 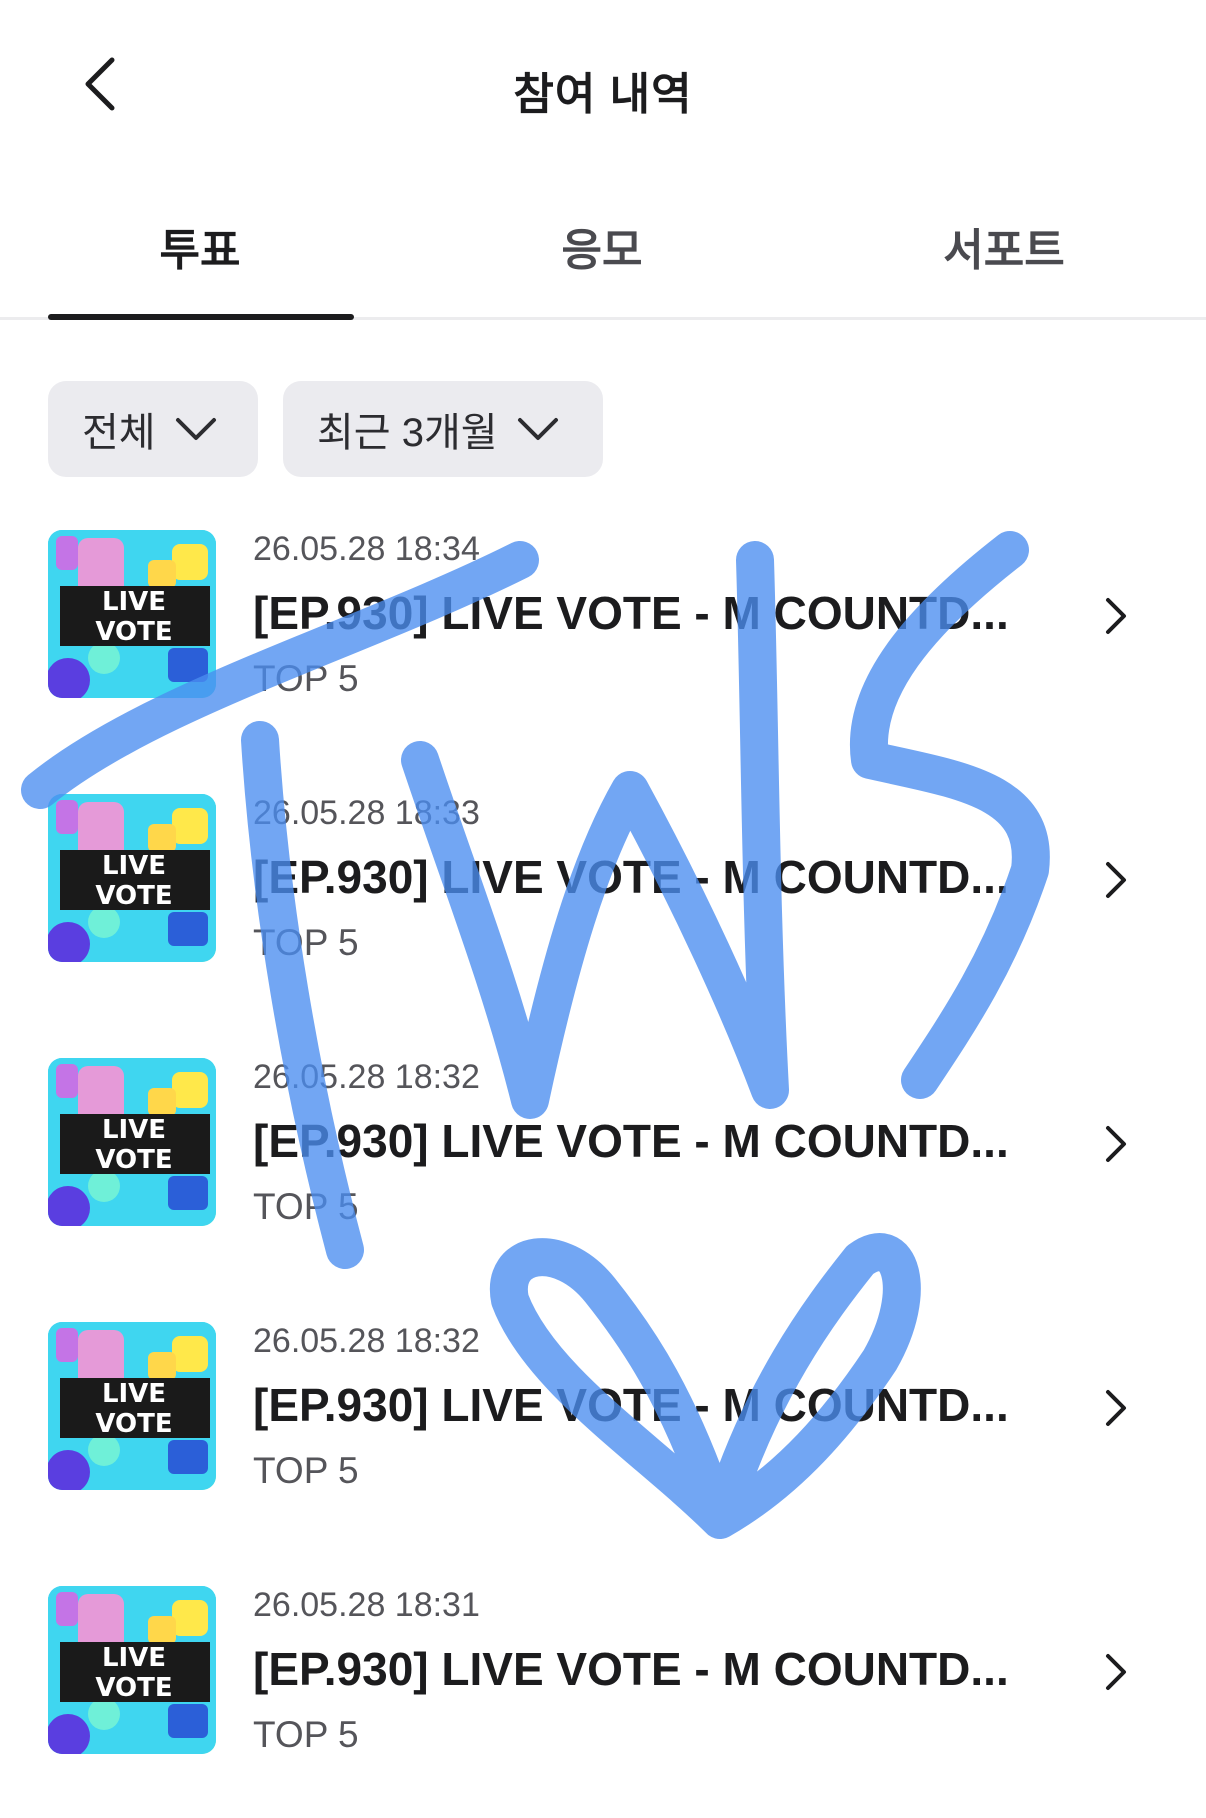 What do you see at coordinates (366, 1605) in the screenshot?
I see `item-date: 26.05.28 18:31` at bounding box center [366, 1605].